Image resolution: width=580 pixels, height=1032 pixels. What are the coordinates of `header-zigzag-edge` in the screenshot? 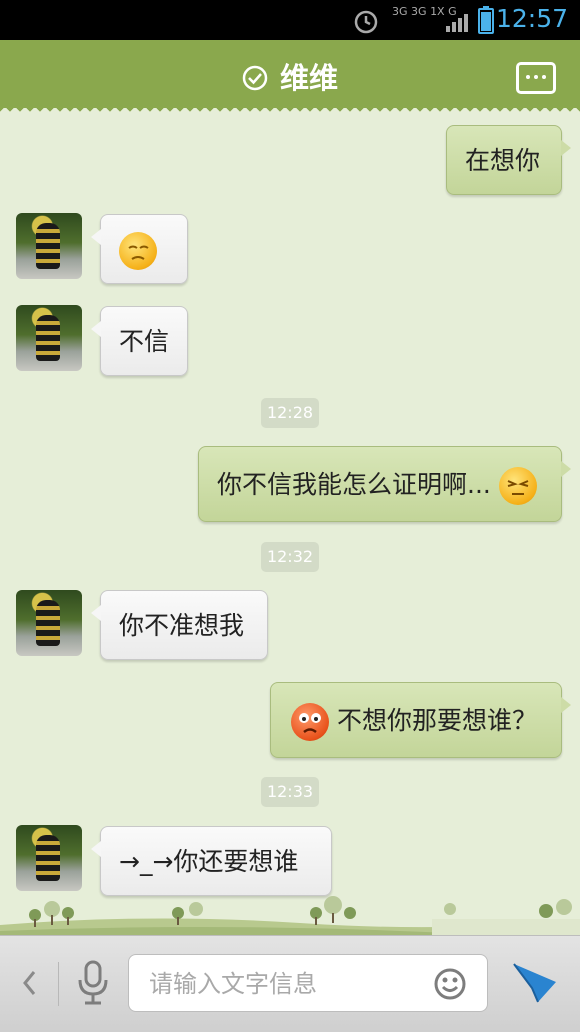 It's located at (290, 110).